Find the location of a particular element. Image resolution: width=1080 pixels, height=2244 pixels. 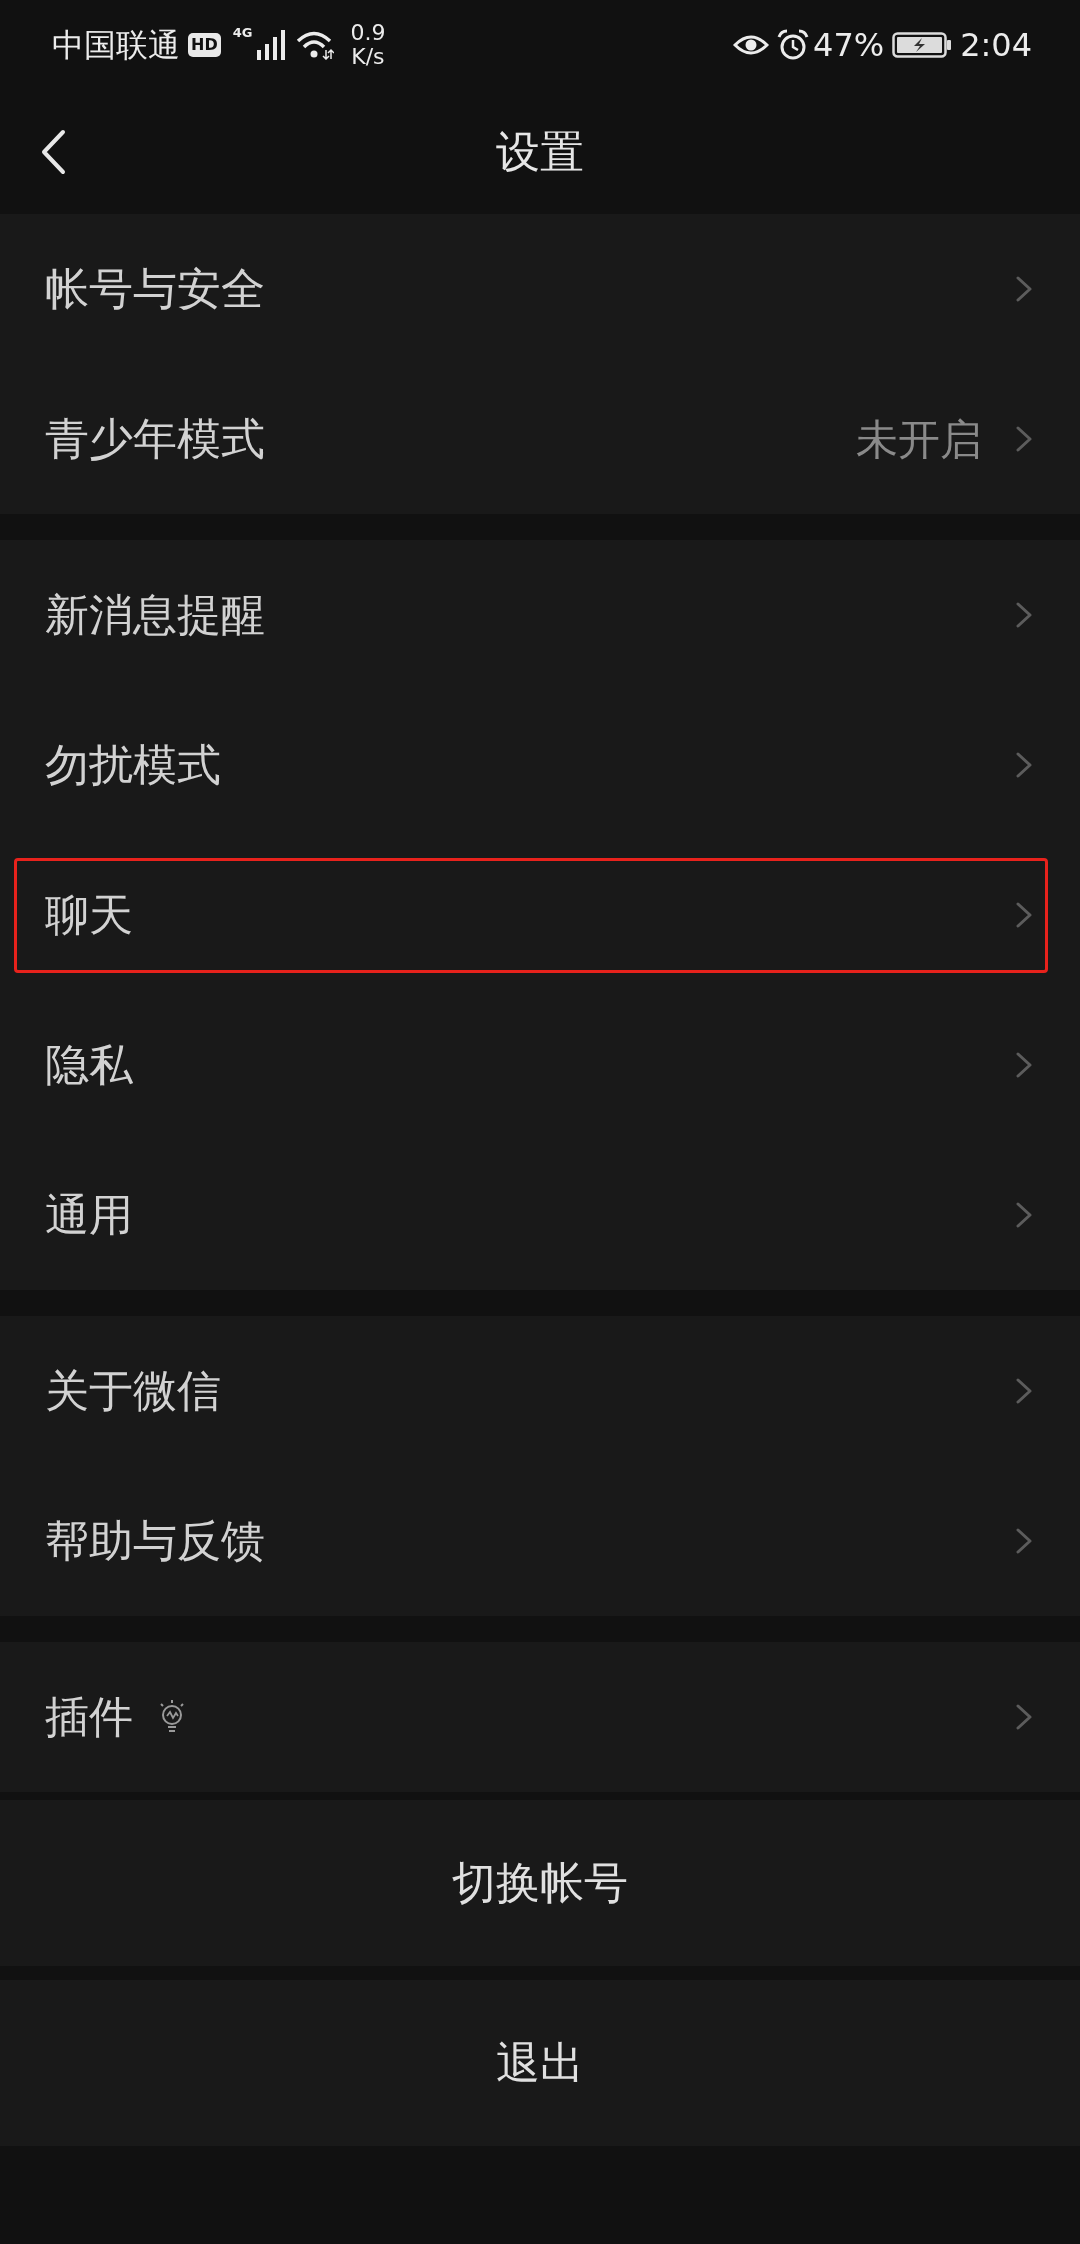

settings-row: 聊天 is located at coordinates (540, 915).